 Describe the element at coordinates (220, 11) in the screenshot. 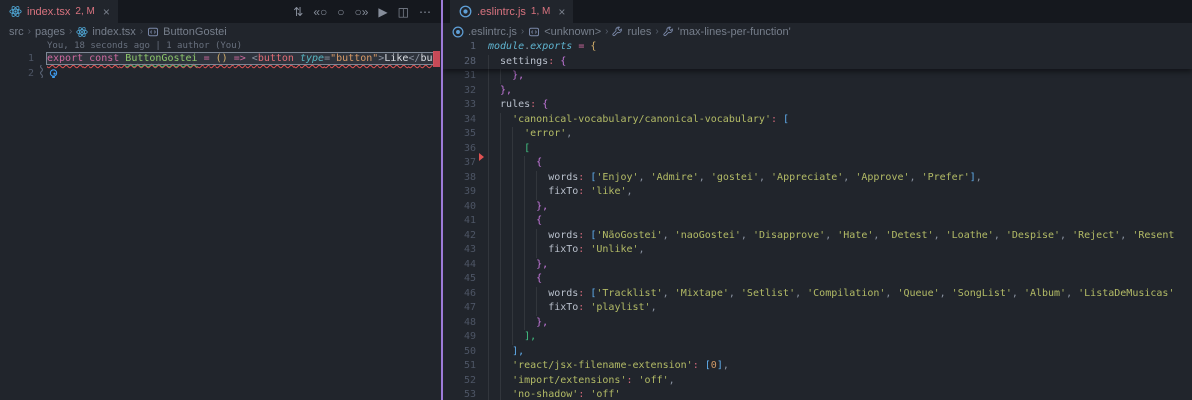

I see `tabbar-left: index.tsx 2, M × ⇅ «○ ○ ○» ▶ ◫ ⋯` at that location.